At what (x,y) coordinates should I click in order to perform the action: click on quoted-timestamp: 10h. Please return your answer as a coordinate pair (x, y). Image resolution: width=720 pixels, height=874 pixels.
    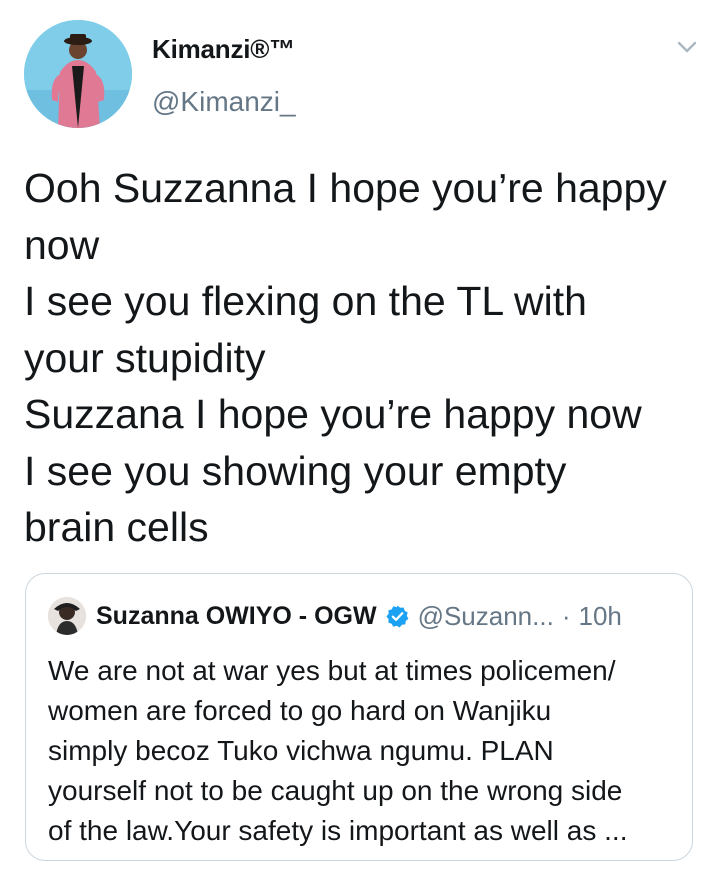
    Looking at the image, I should click on (600, 615).